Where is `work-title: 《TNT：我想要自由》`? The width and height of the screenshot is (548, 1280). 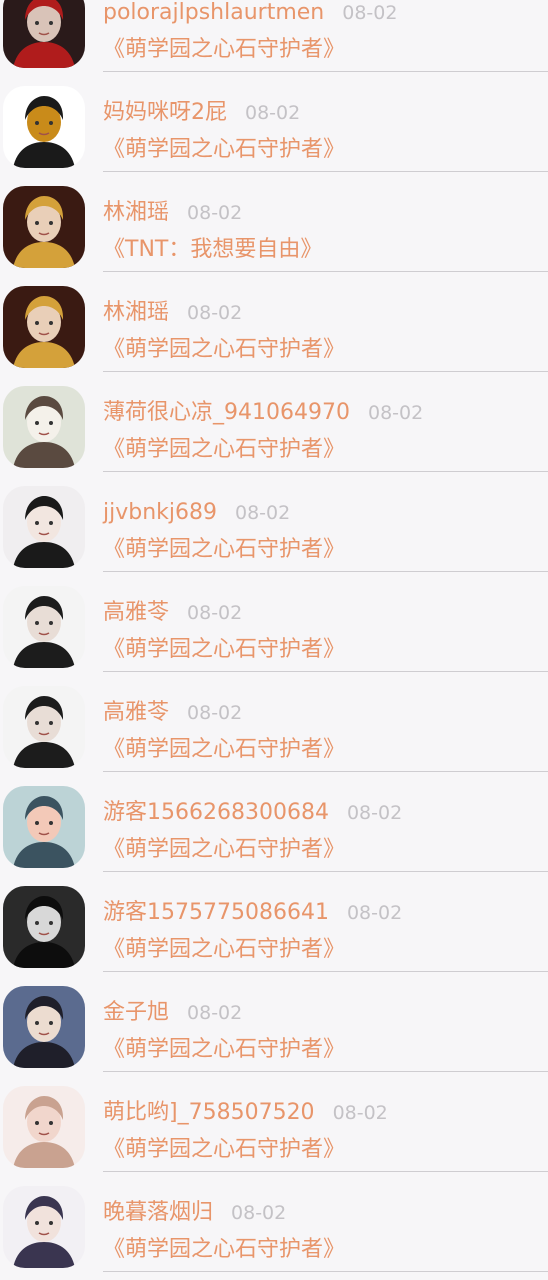 work-title: 《TNT：我想要自由》 is located at coordinates (212, 250).